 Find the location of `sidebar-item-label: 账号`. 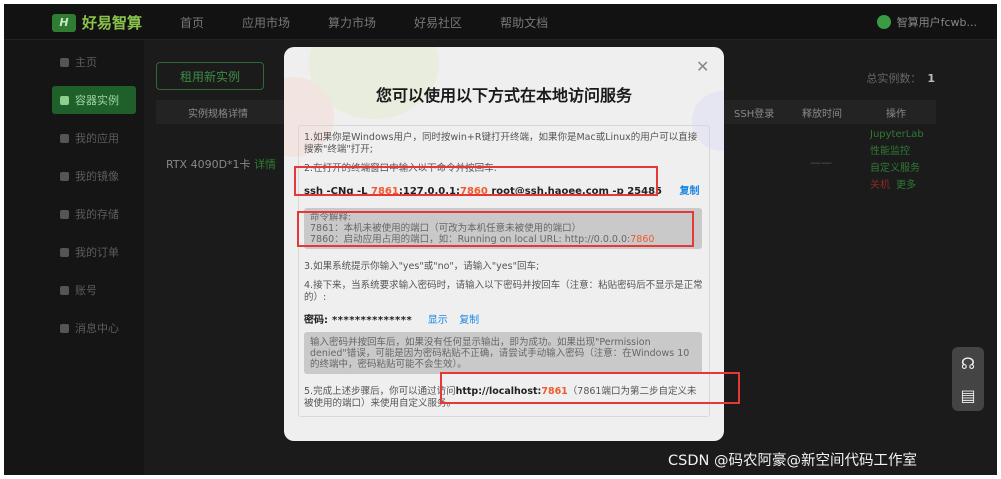

sidebar-item-label: 账号 is located at coordinates (86, 290).